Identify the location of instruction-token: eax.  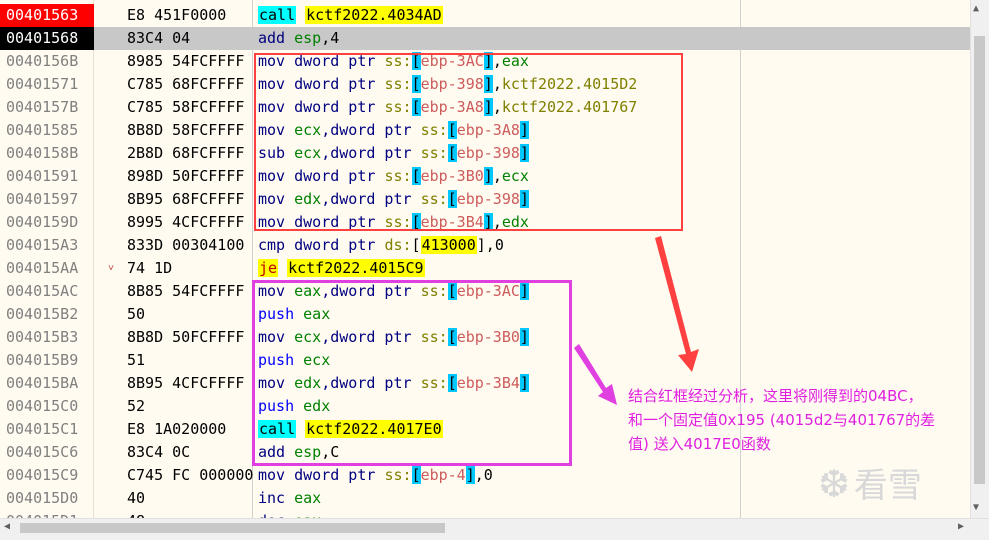
(308, 498).